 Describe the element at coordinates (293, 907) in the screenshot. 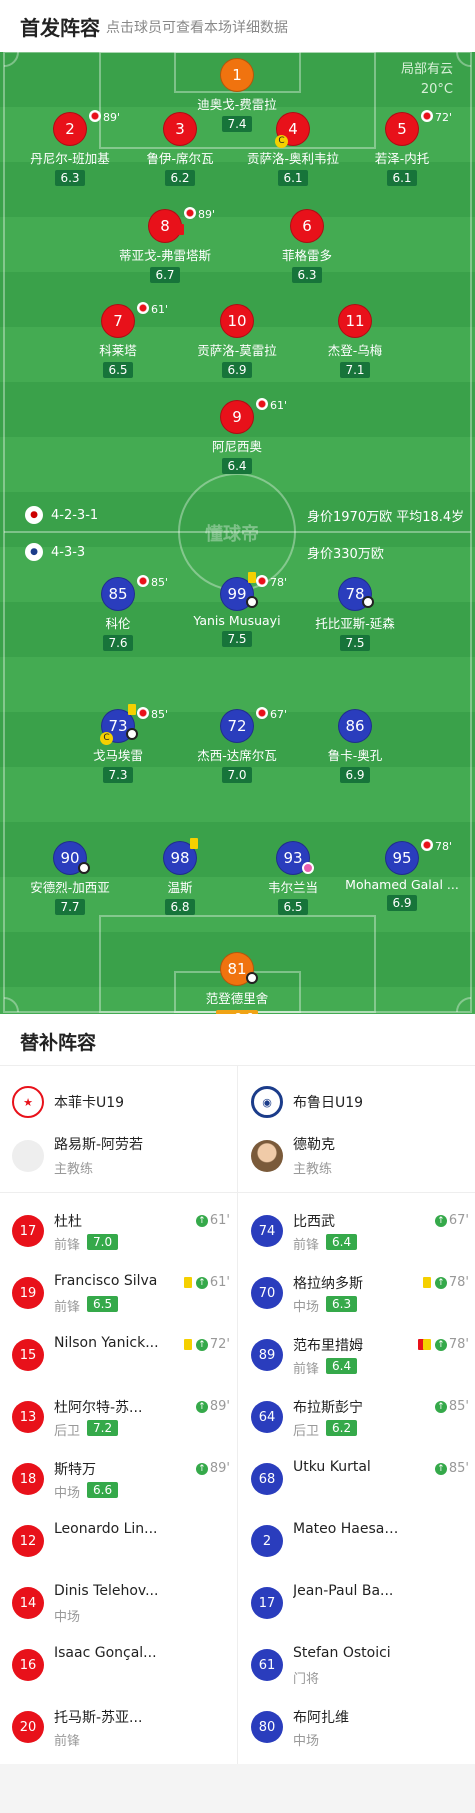

I see `rating-value: 6.5` at that location.